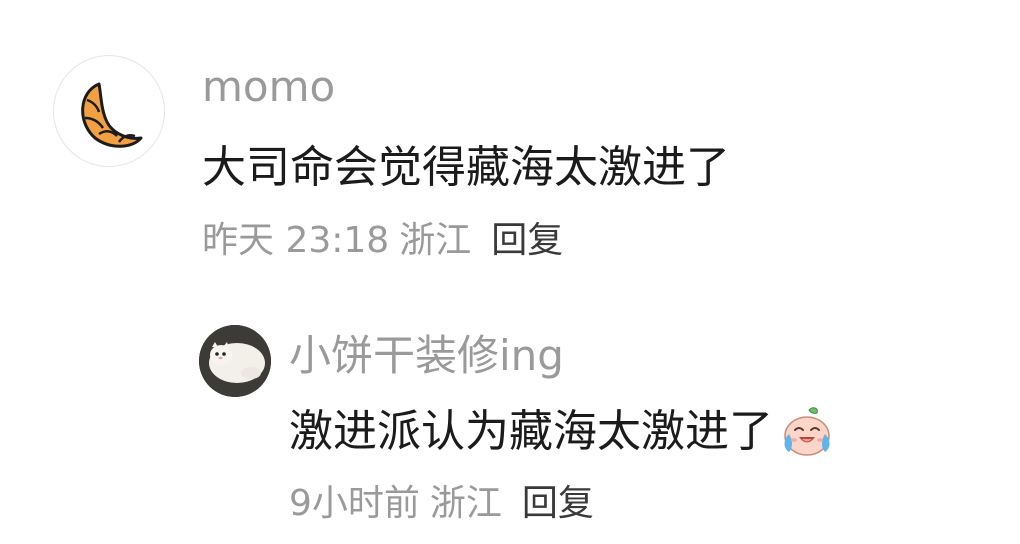 This screenshot has height=544, width=1020. What do you see at coordinates (466, 167) in the screenshot?
I see `comment-text: 大司命会觉得藏海太激进了` at bounding box center [466, 167].